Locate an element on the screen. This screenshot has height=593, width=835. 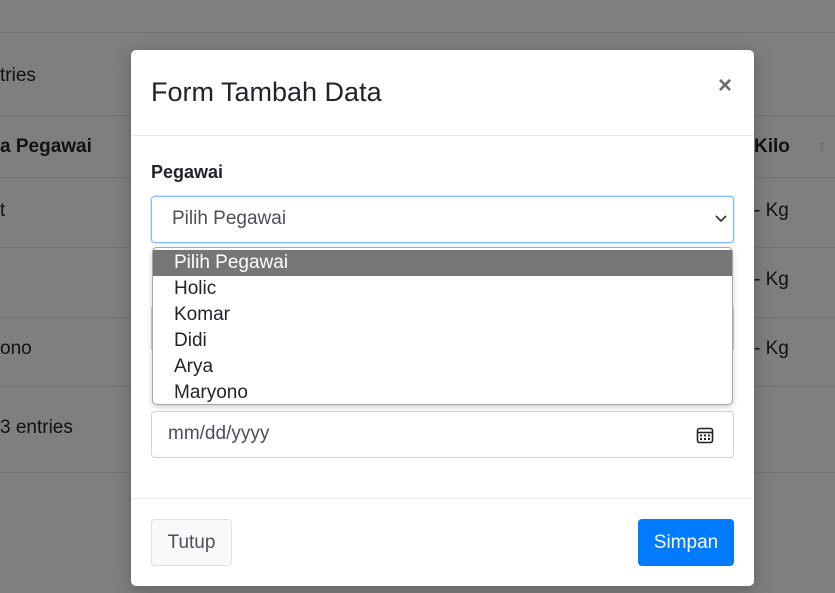
calendar-icon is located at coordinates (705, 435).